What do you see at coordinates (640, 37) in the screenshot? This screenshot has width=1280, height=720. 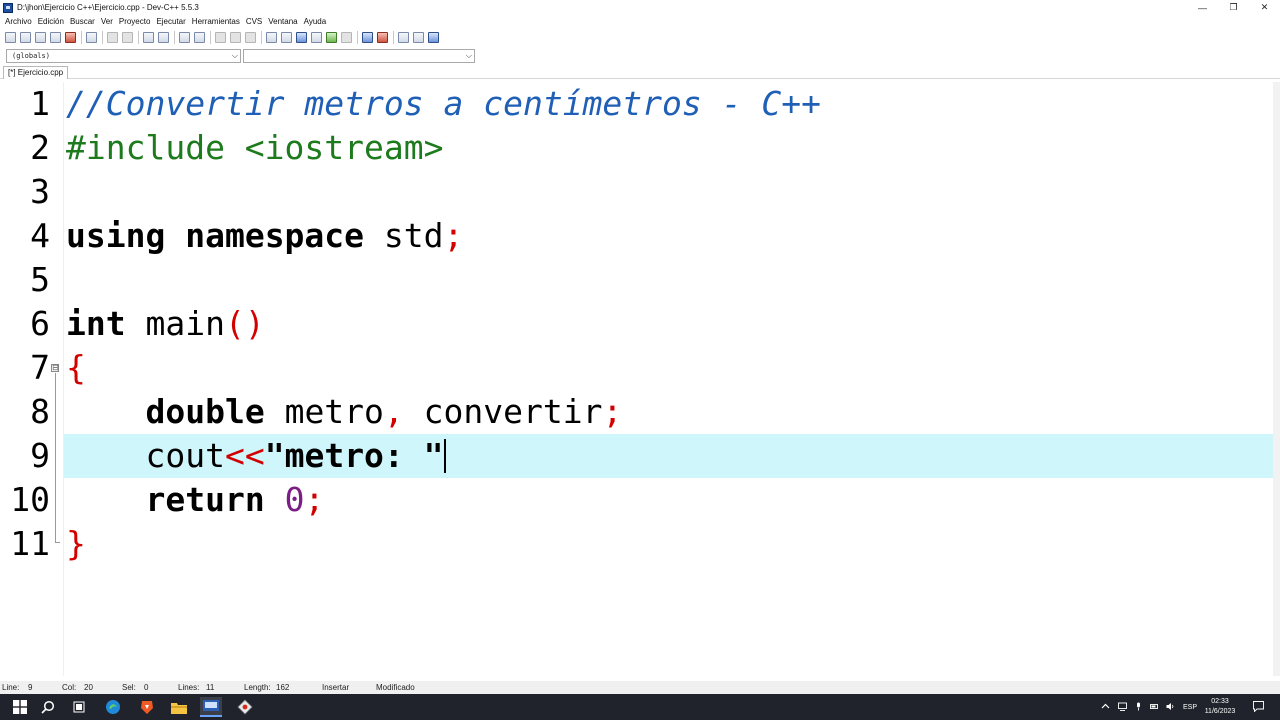 I see `toolbar` at bounding box center [640, 37].